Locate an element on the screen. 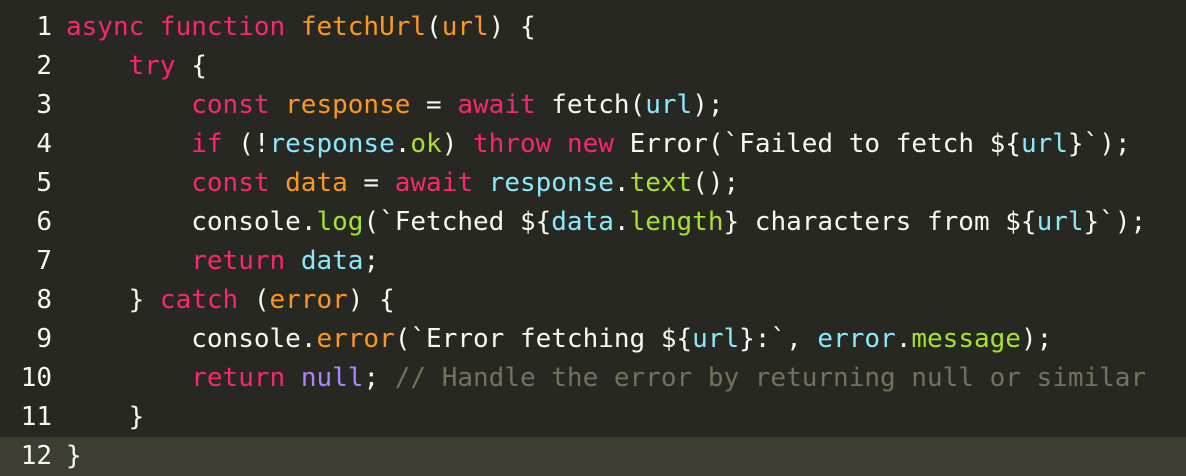 The width and height of the screenshot is (1186, 476). code-token: catch is located at coordinates (206, 300).